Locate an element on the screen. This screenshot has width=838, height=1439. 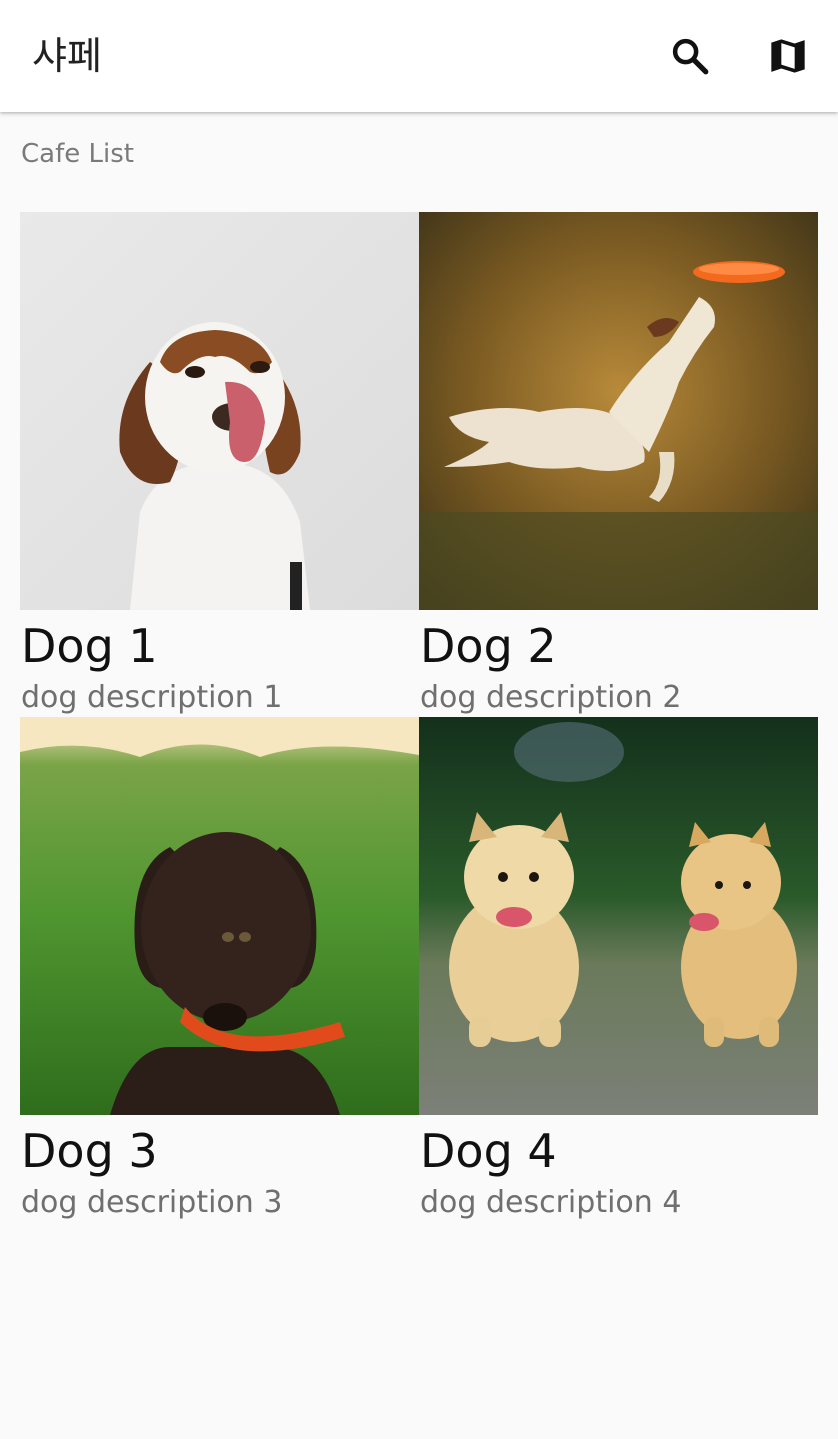
cafe-description: dog description 2 is located at coordinates (551, 697).